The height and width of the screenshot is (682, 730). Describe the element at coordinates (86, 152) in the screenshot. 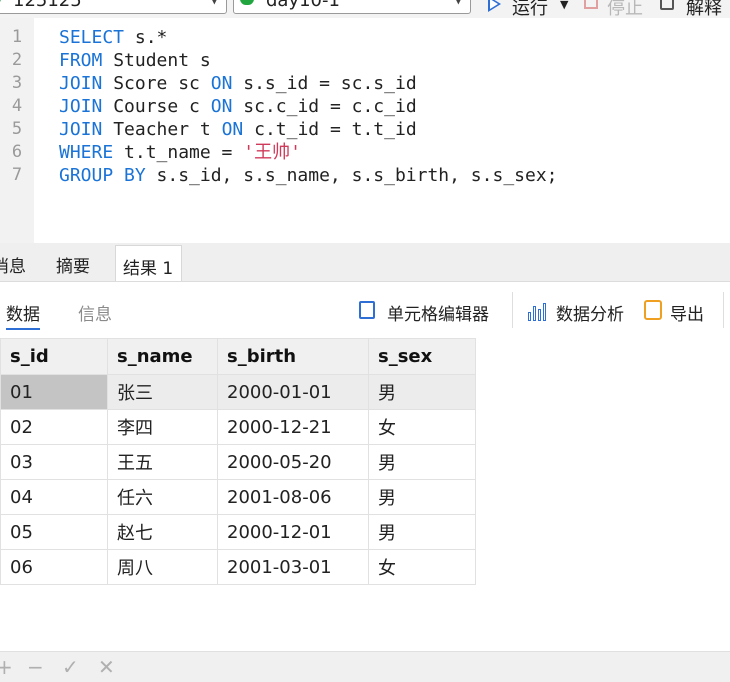

I see `sql-keyword: WHERE` at that location.